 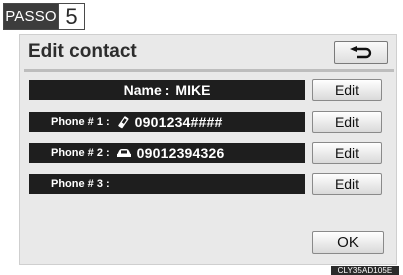 I want to click on phone-3-label: Phone # 3, so click(x=77, y=184).